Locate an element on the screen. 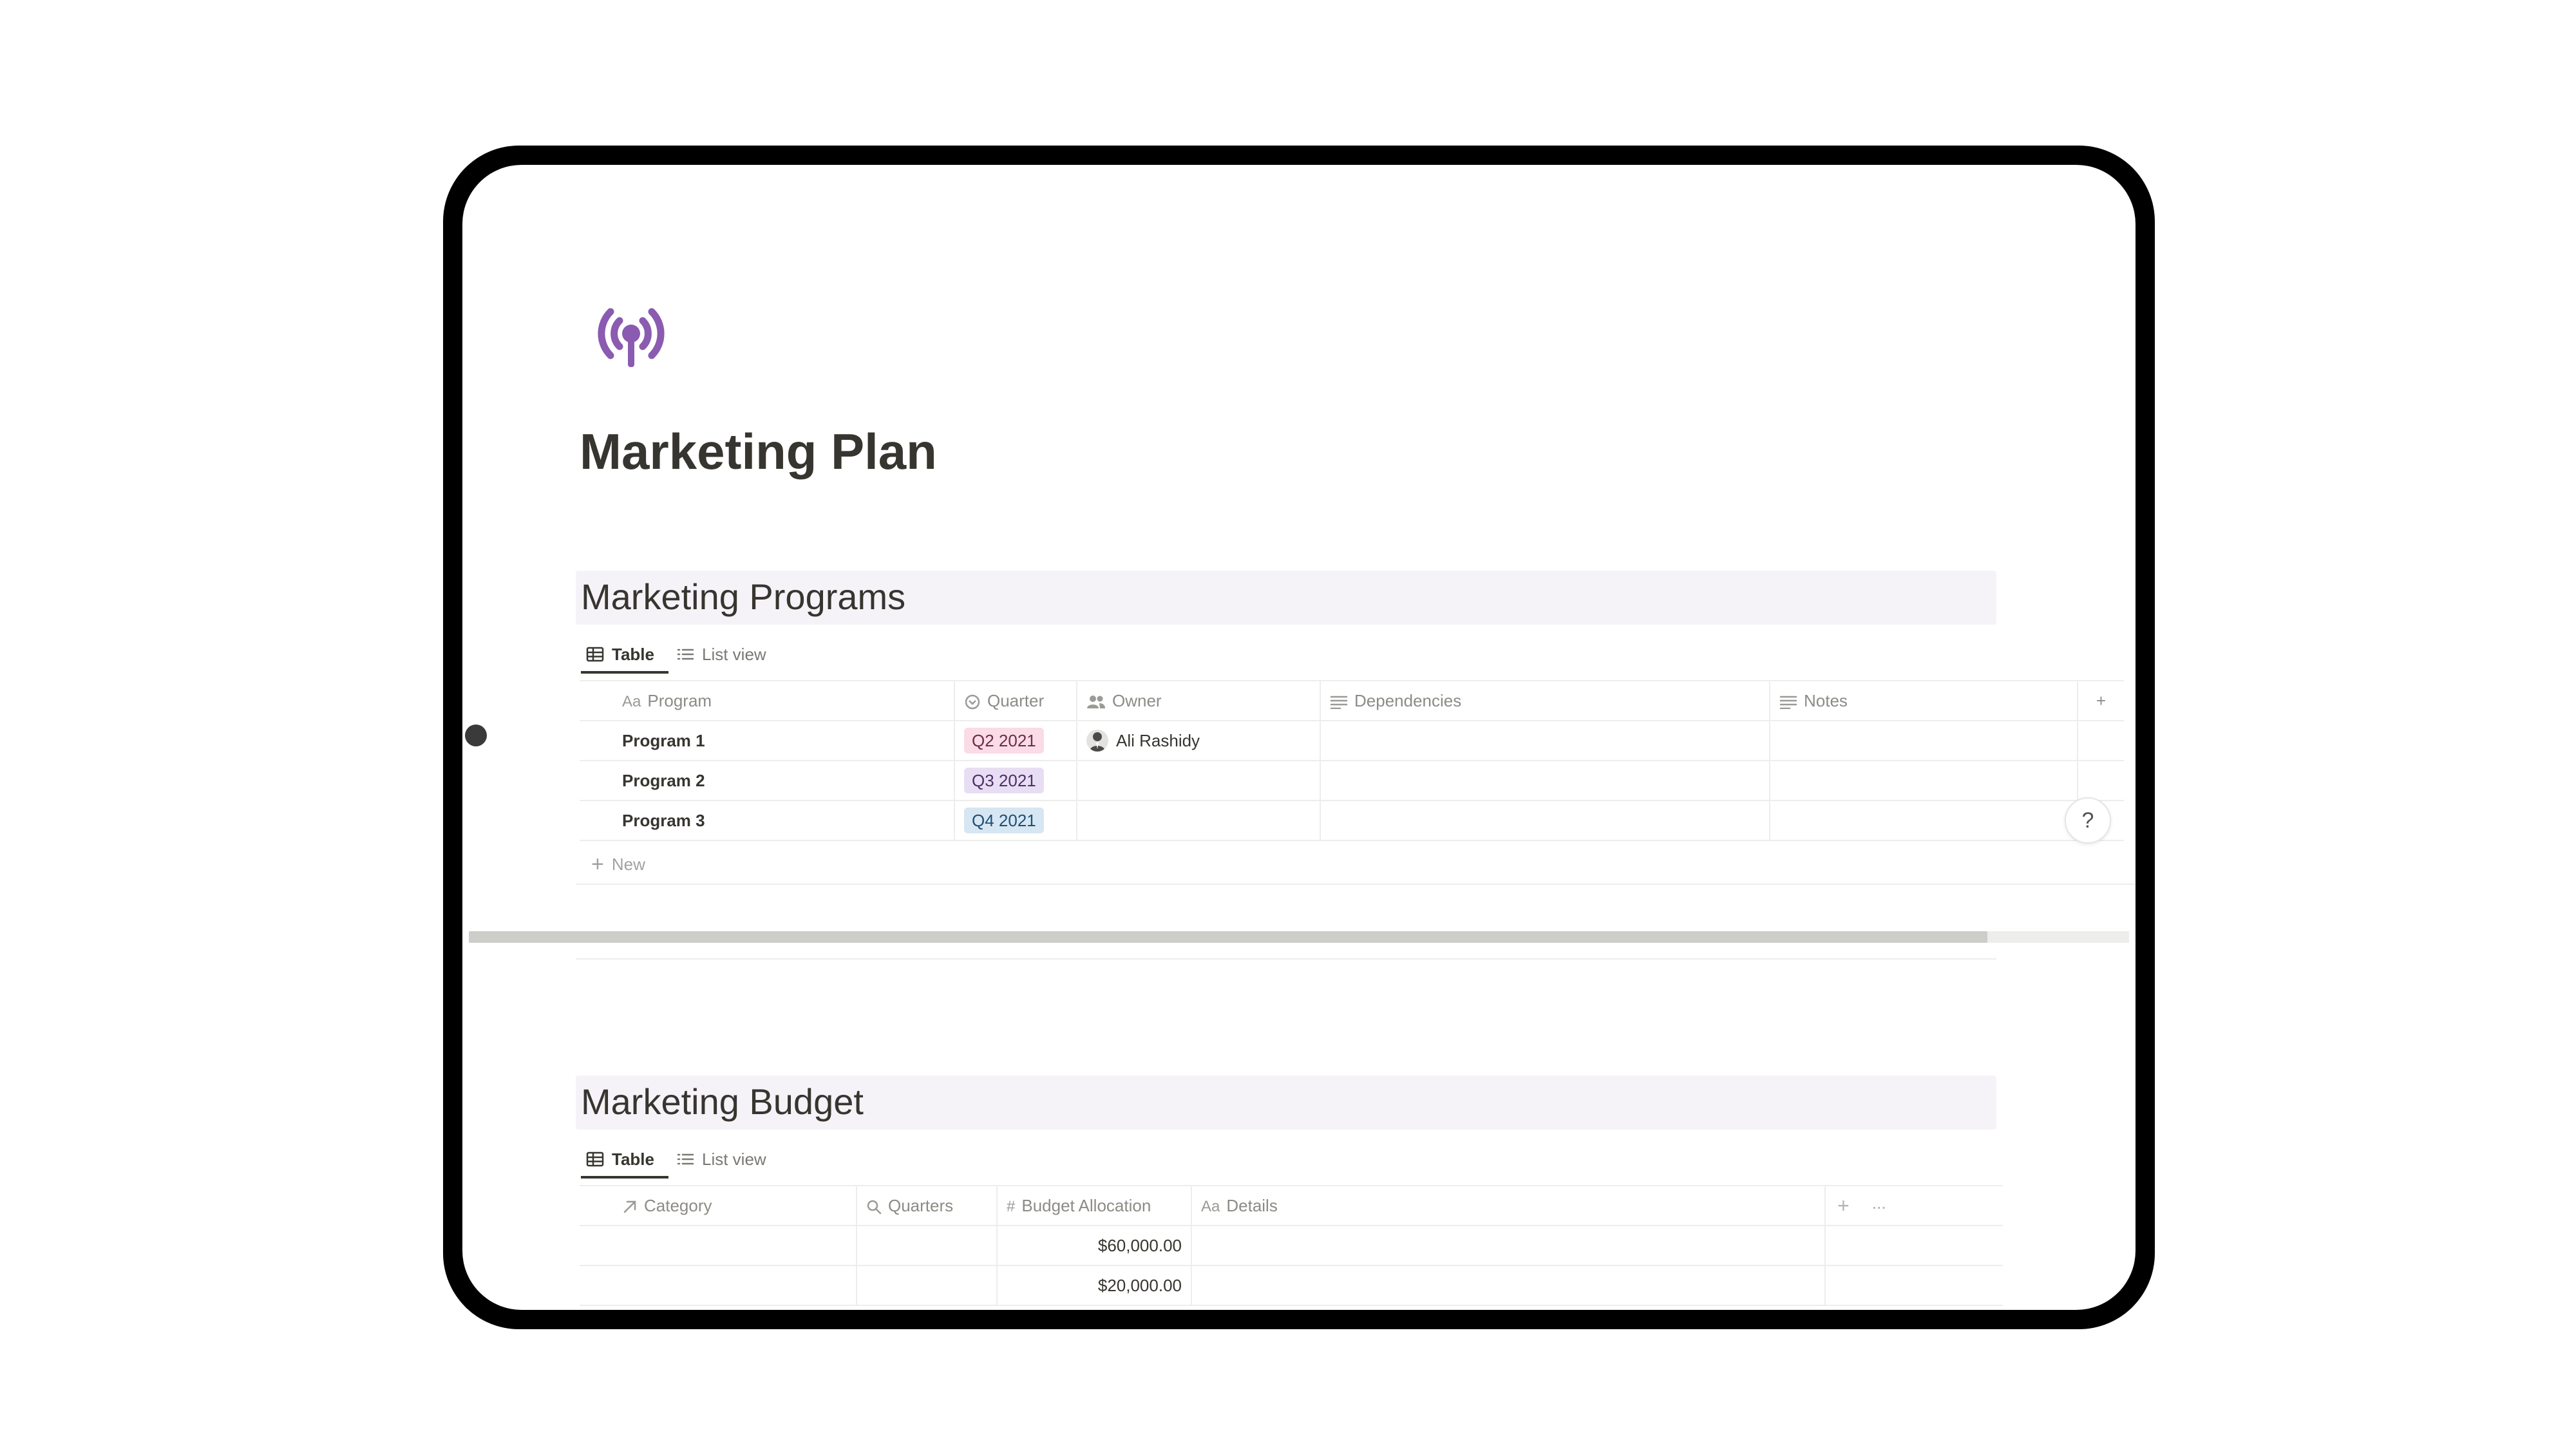 The height and width of the screenshot is (1449, 2576). new-row-button: + New is located at coordinates (1356, 865).